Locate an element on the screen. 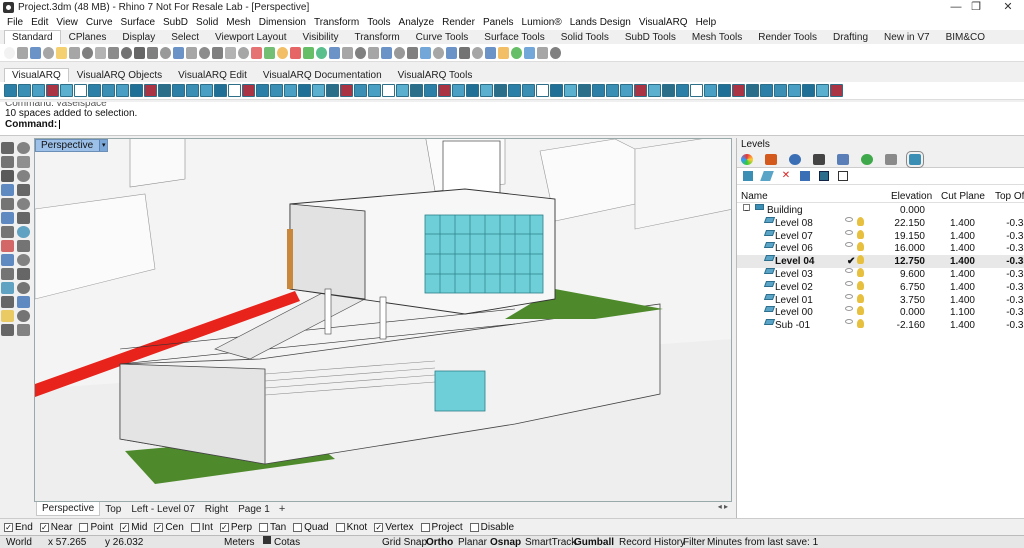 This screenshot has width=1024, height=548. left-tool-5-icon is located at coordinates (7, 176).